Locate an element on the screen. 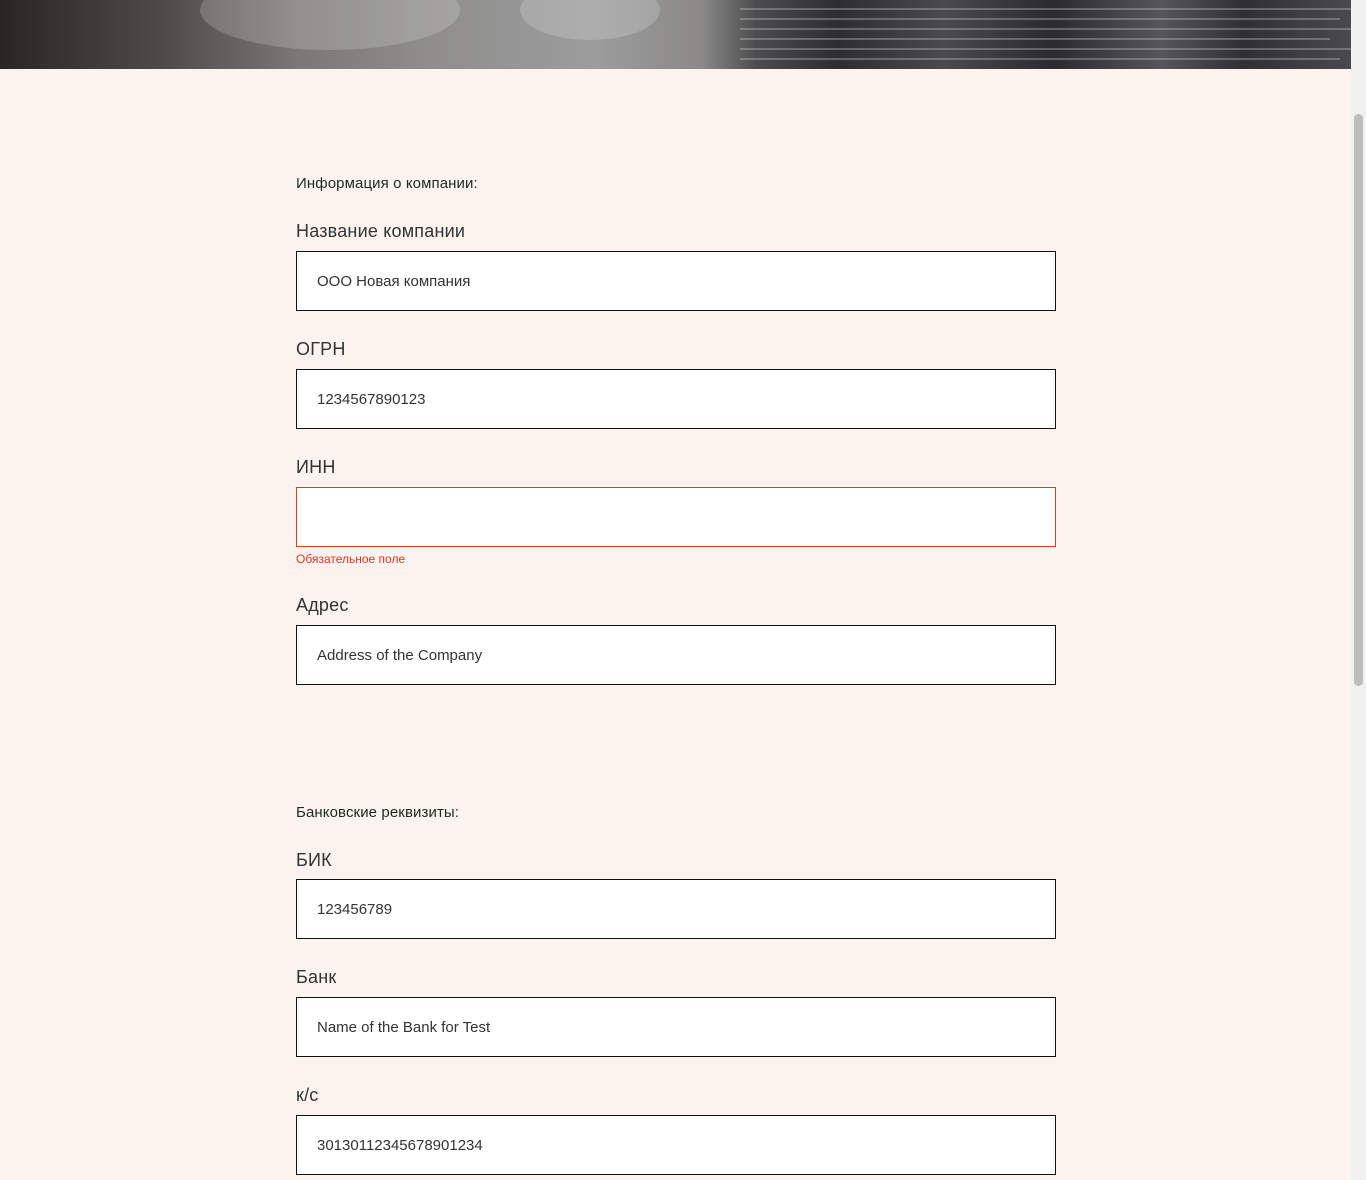 The image size is (1366, 1180). page-scrollbar is located at coordinates (1358, 590).